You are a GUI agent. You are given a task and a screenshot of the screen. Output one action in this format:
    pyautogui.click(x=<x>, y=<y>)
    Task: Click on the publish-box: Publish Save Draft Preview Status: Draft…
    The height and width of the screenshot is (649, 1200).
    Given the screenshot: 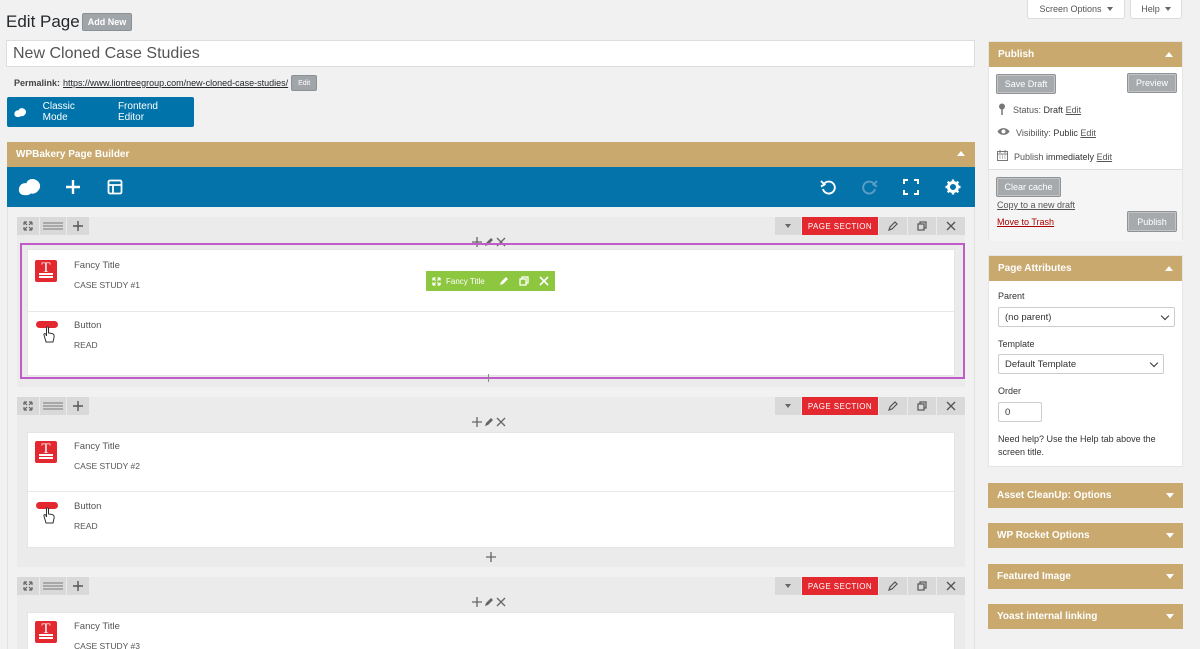 What is the action you would take?
    pyautogui.click(x=1085, y=141)
    